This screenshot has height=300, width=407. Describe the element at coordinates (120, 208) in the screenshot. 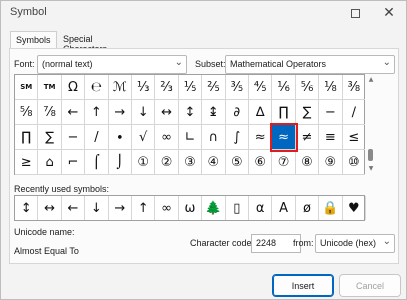

I see `recent-symbol-cell: →` at that location.